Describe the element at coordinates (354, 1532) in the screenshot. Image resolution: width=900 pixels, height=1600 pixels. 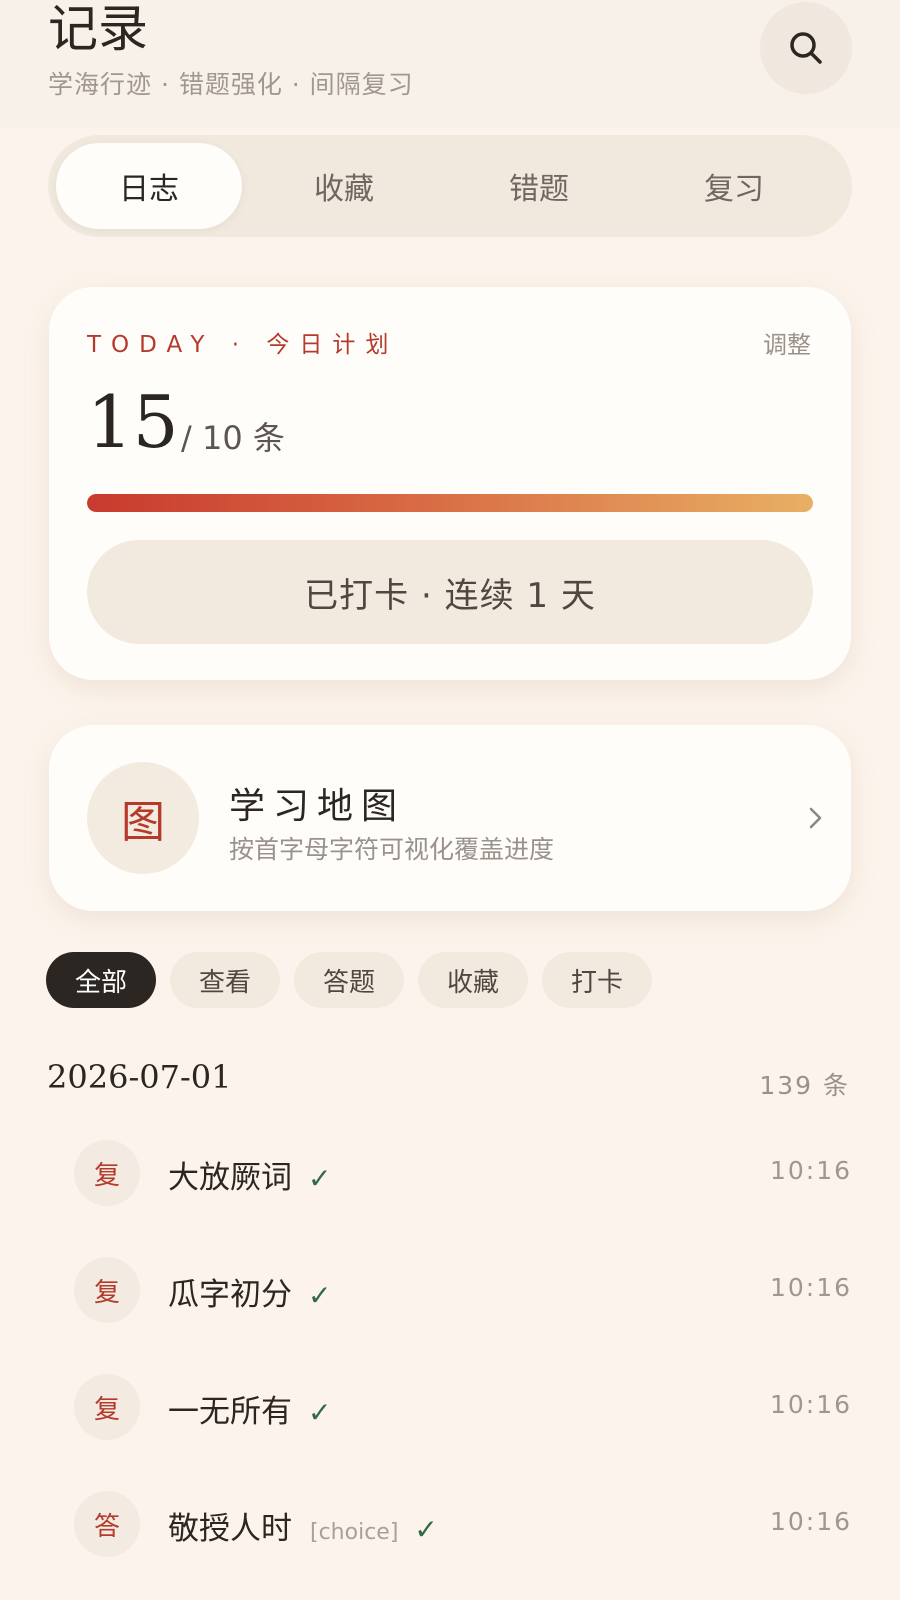
I see `log-item-tag: [choice]` at that location.